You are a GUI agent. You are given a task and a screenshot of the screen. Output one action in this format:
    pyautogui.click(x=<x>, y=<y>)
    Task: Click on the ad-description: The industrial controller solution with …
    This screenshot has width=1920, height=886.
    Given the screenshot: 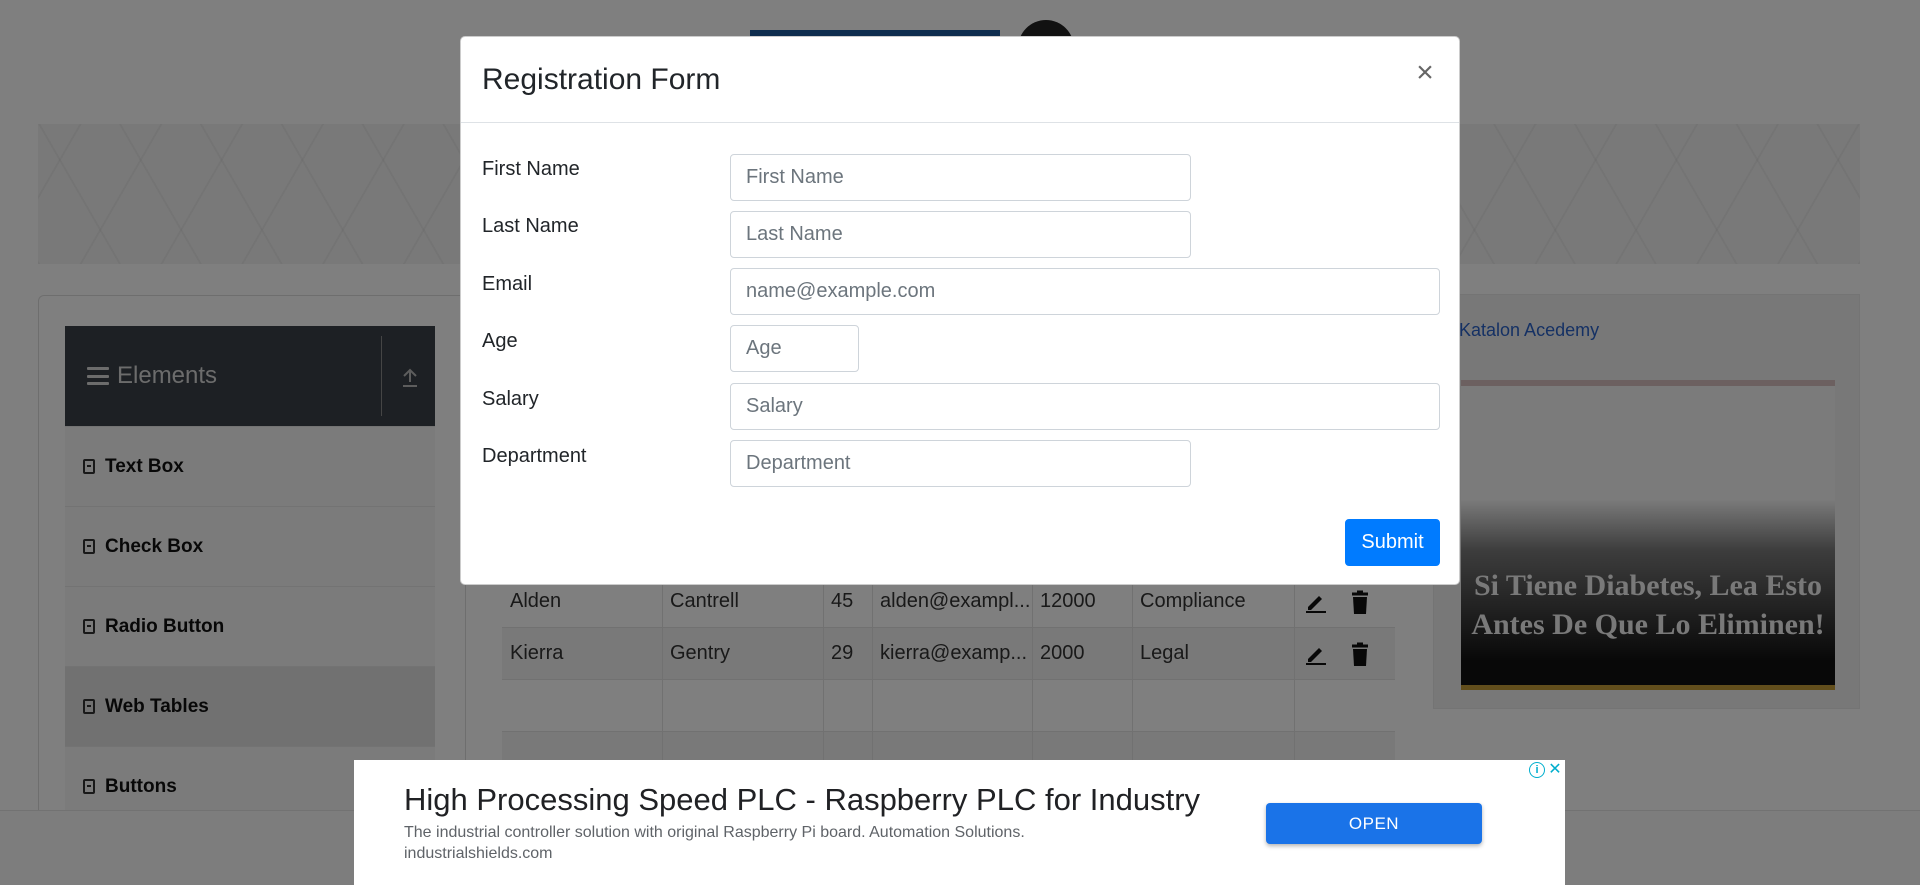 What is the action you would take?
    pyautogui.click(x=714, y=832)
    